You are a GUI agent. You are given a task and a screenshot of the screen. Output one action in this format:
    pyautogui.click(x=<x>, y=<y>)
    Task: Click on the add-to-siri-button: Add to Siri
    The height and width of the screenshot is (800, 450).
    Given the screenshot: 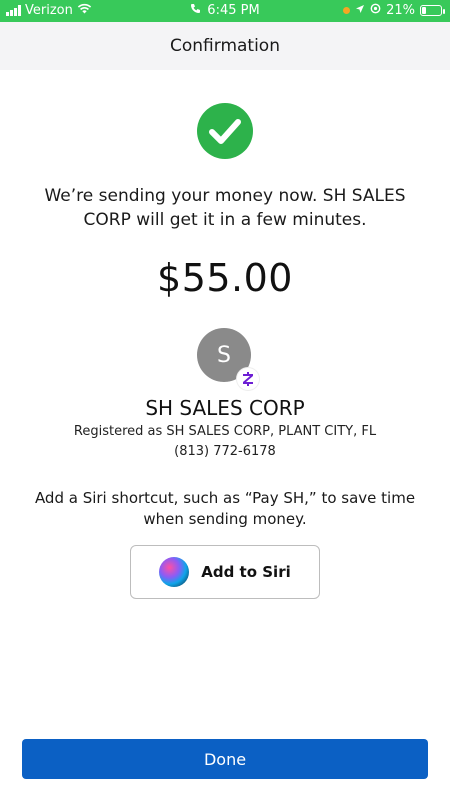 What is the action you would take?
    pyautogui.click(x=225, y=572)
    